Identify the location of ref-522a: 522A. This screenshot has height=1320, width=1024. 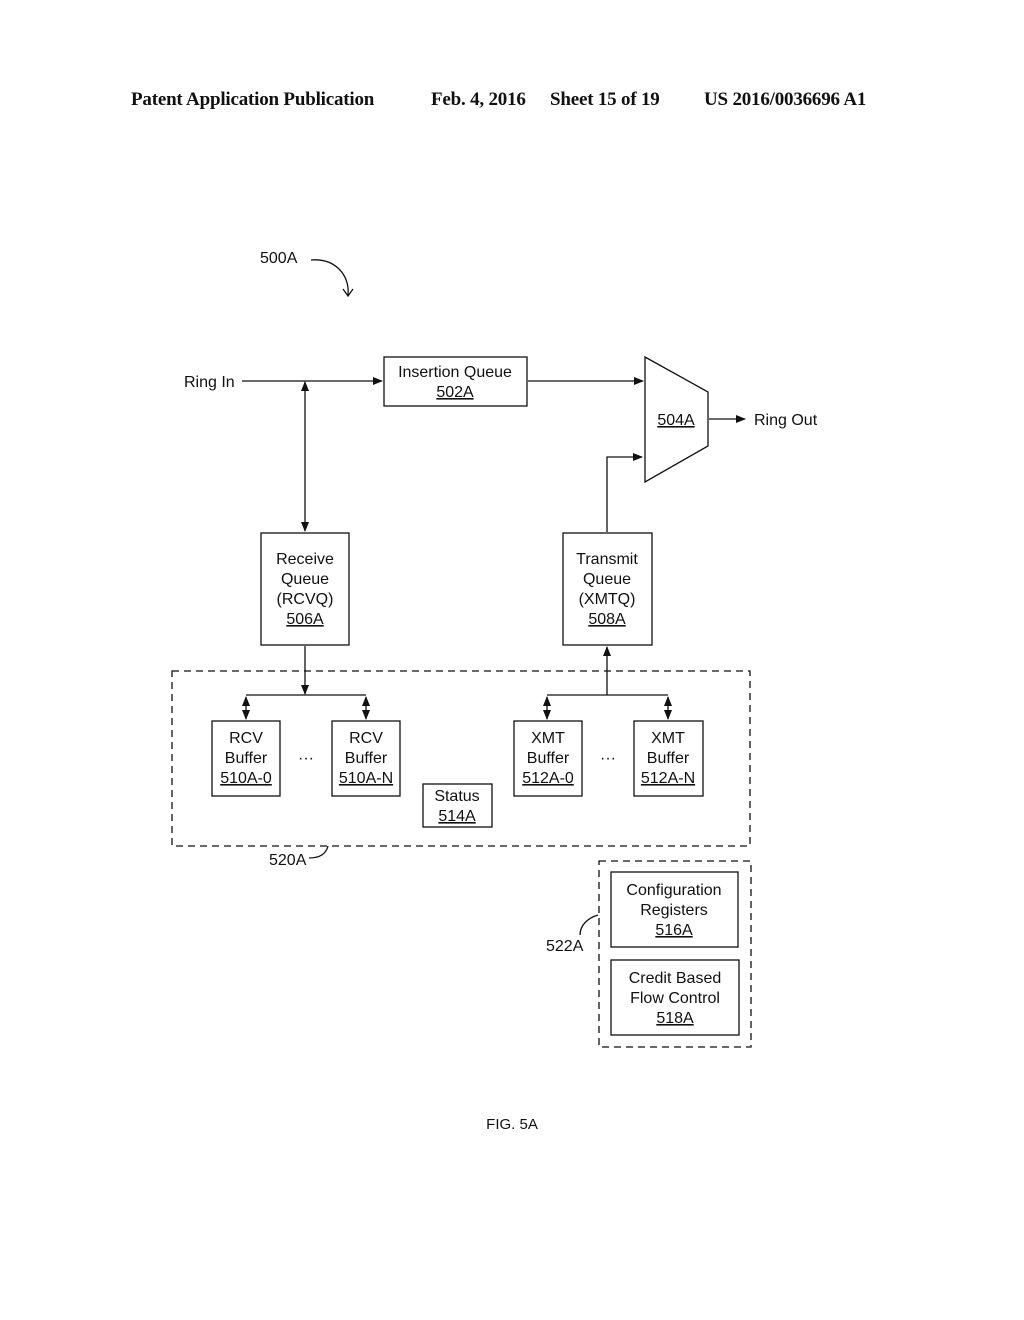
(565, 946).